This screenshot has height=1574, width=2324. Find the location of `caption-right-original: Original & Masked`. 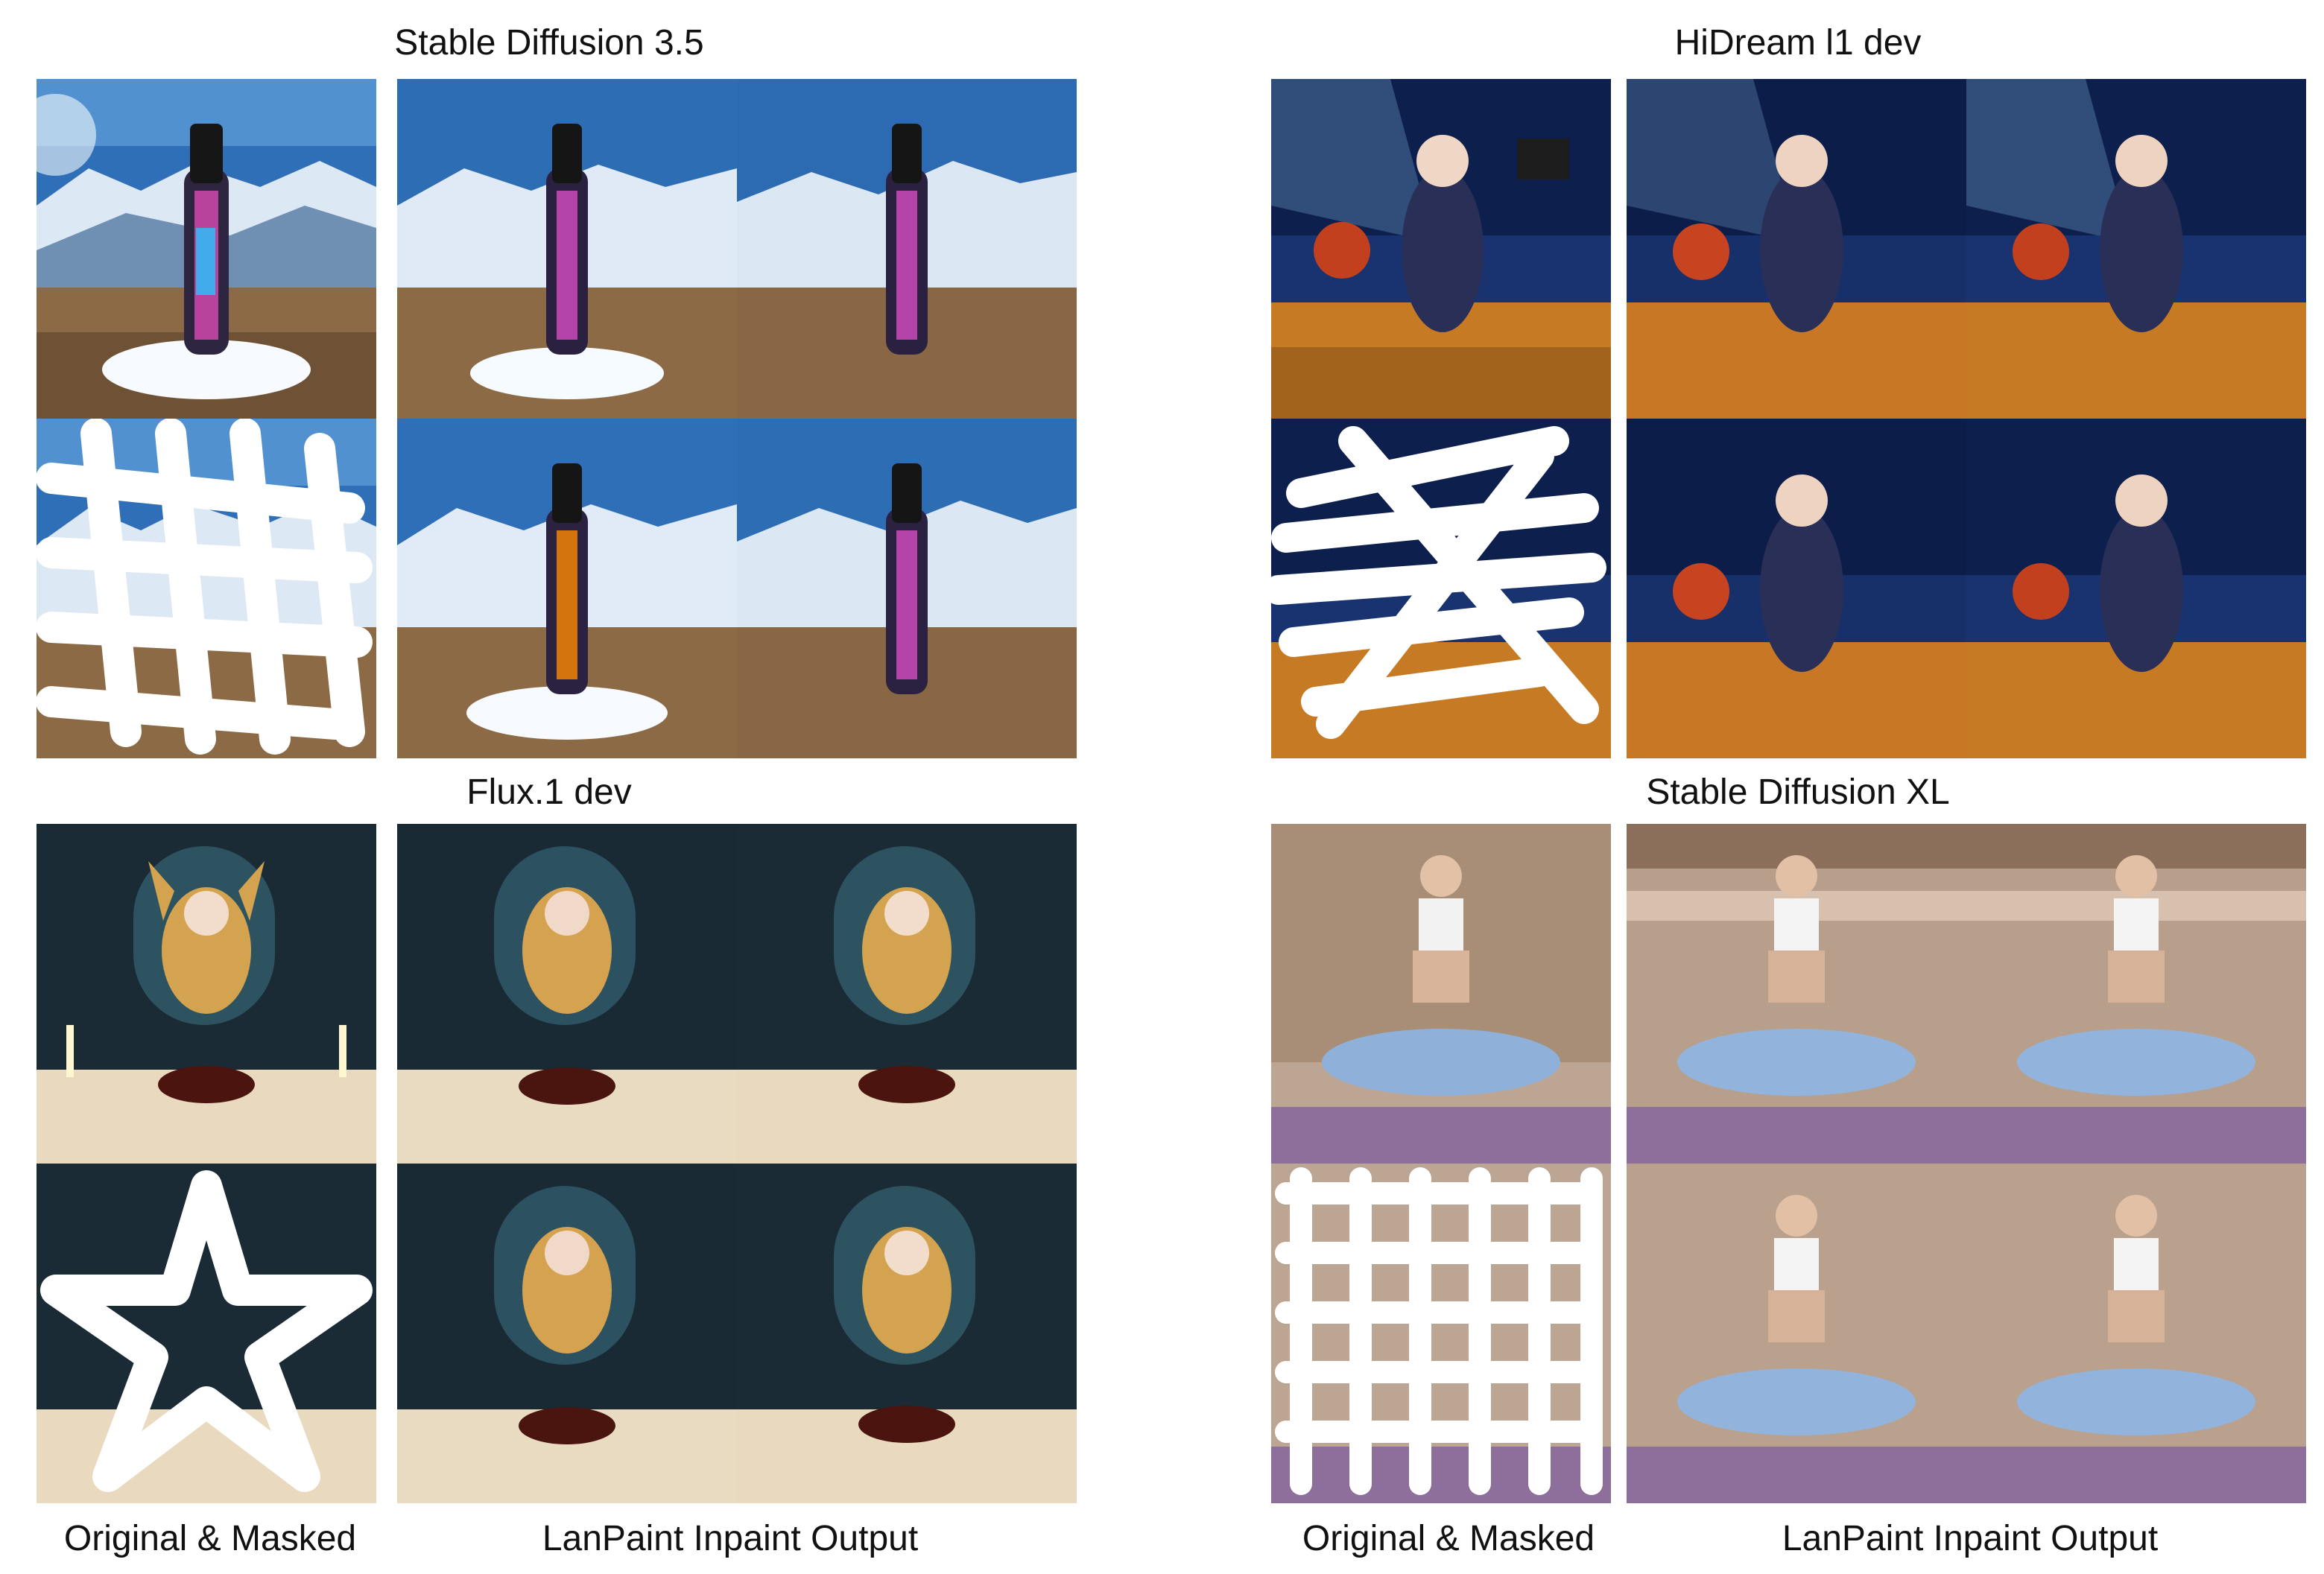

caption-right-original: Original & Masked is located at coordinates (1449, 1538).